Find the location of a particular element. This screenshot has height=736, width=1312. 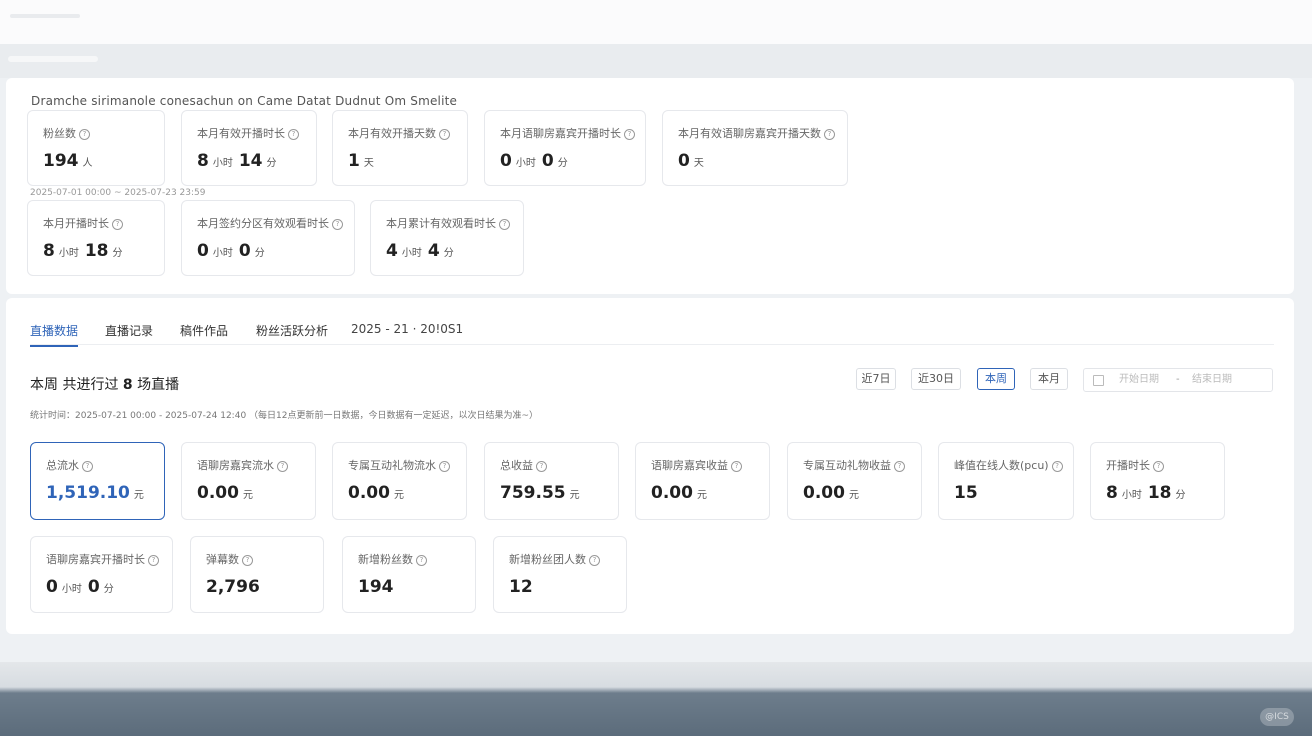

metric-card-gift-revenue: 专属互动礼物流水? 0.00 元 is located at coordinates (399, 481).